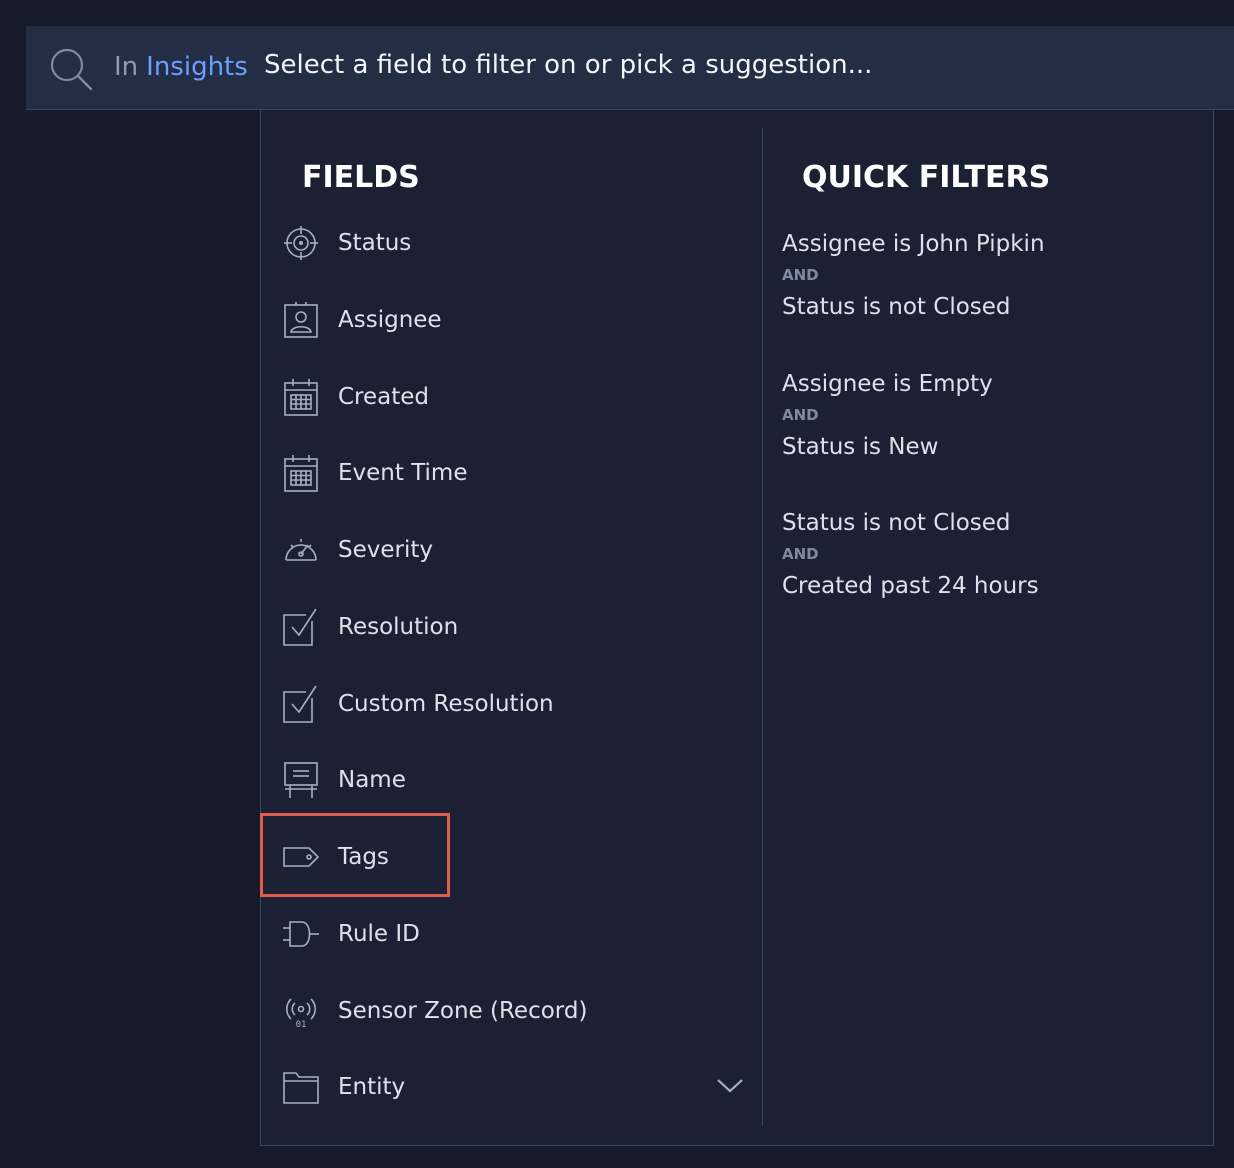  Describe the element at coordinates (301, 1024) in the screenshot. I see `svg-text: 01` at that location.